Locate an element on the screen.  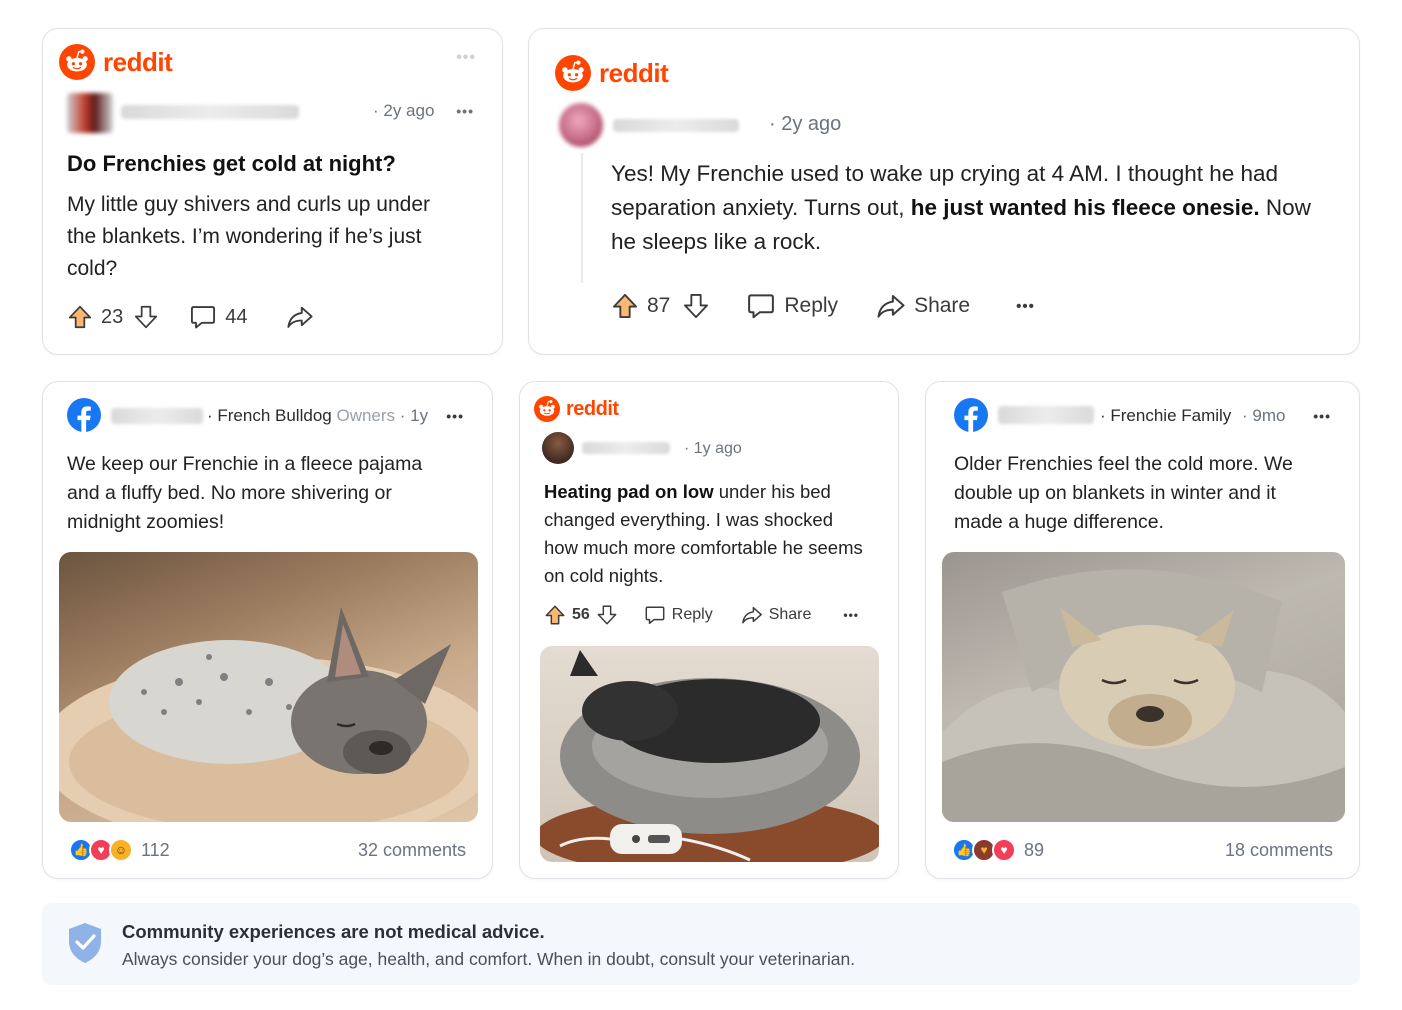
share-button is located at coordinates (300, 317).